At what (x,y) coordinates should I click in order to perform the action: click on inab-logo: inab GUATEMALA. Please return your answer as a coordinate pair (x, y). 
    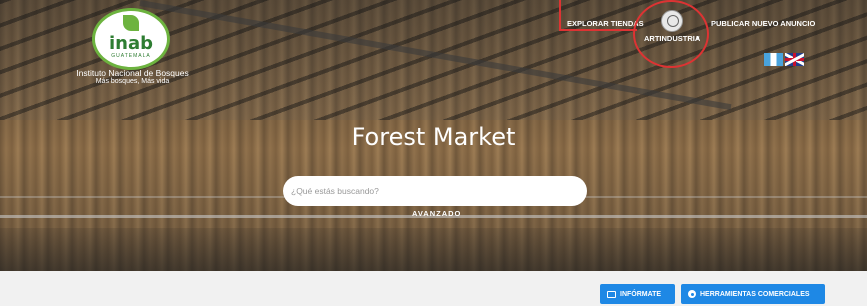
    Looking at the image, I should click on (131, 39).